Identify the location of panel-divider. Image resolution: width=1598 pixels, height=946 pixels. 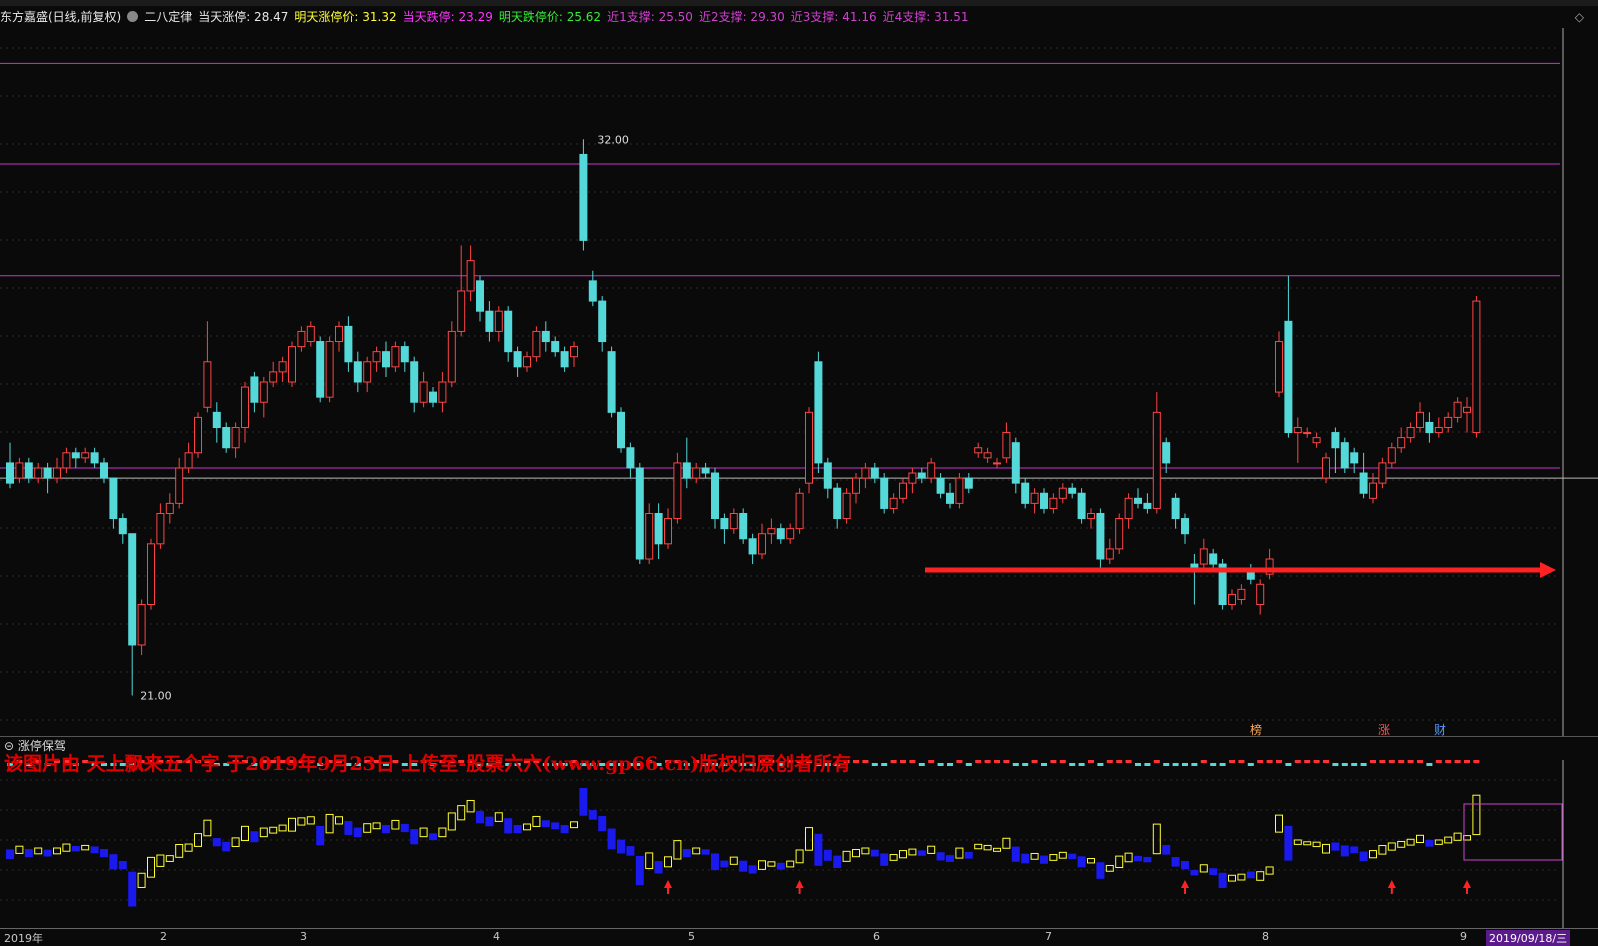
(799, 736).